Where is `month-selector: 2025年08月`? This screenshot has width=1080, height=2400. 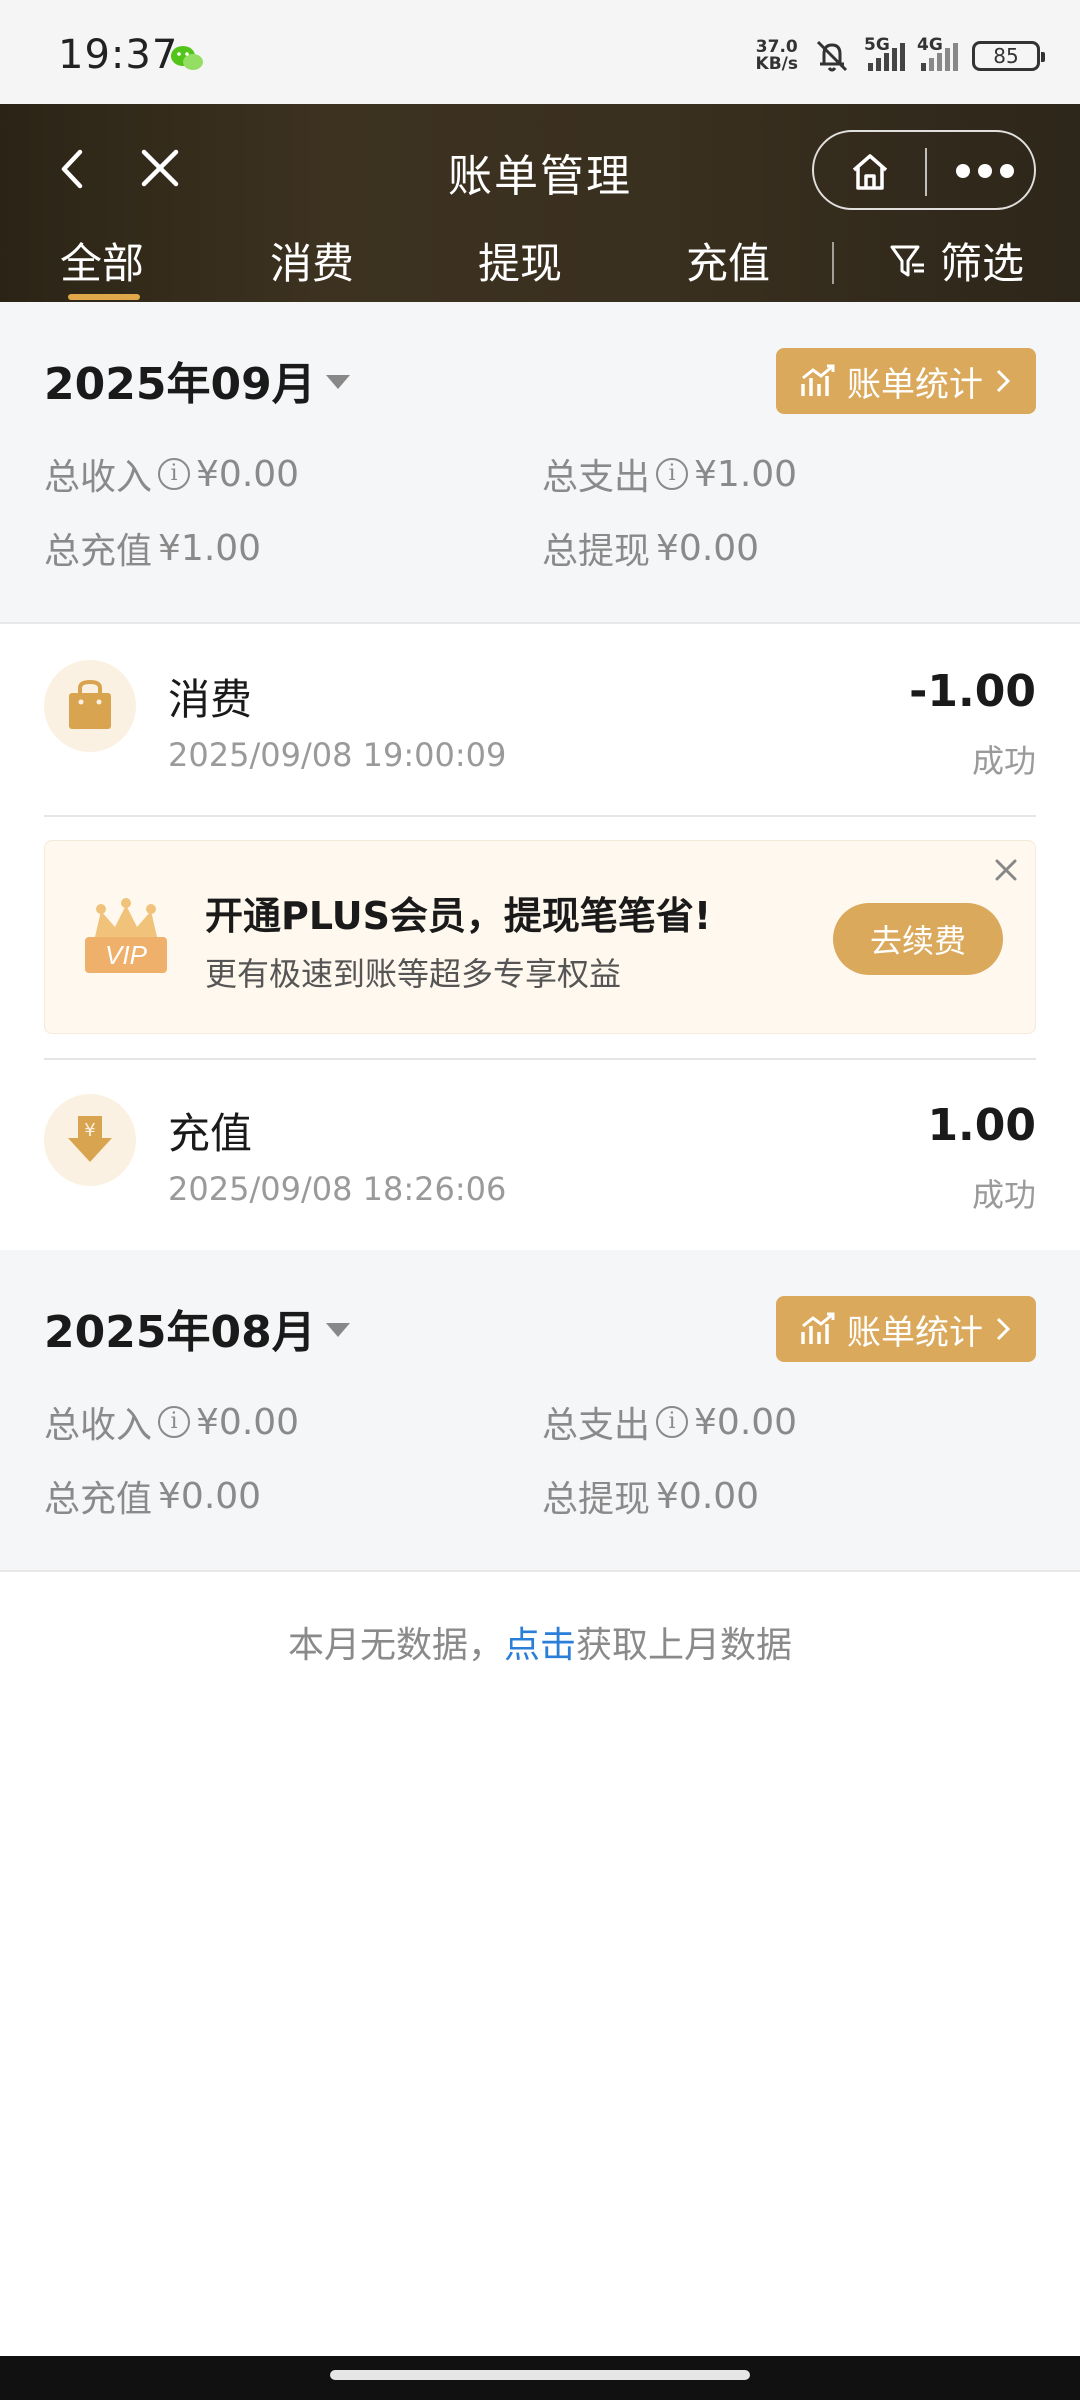
month-selector: 2025年08月 is located at coordinates (197, 1328).